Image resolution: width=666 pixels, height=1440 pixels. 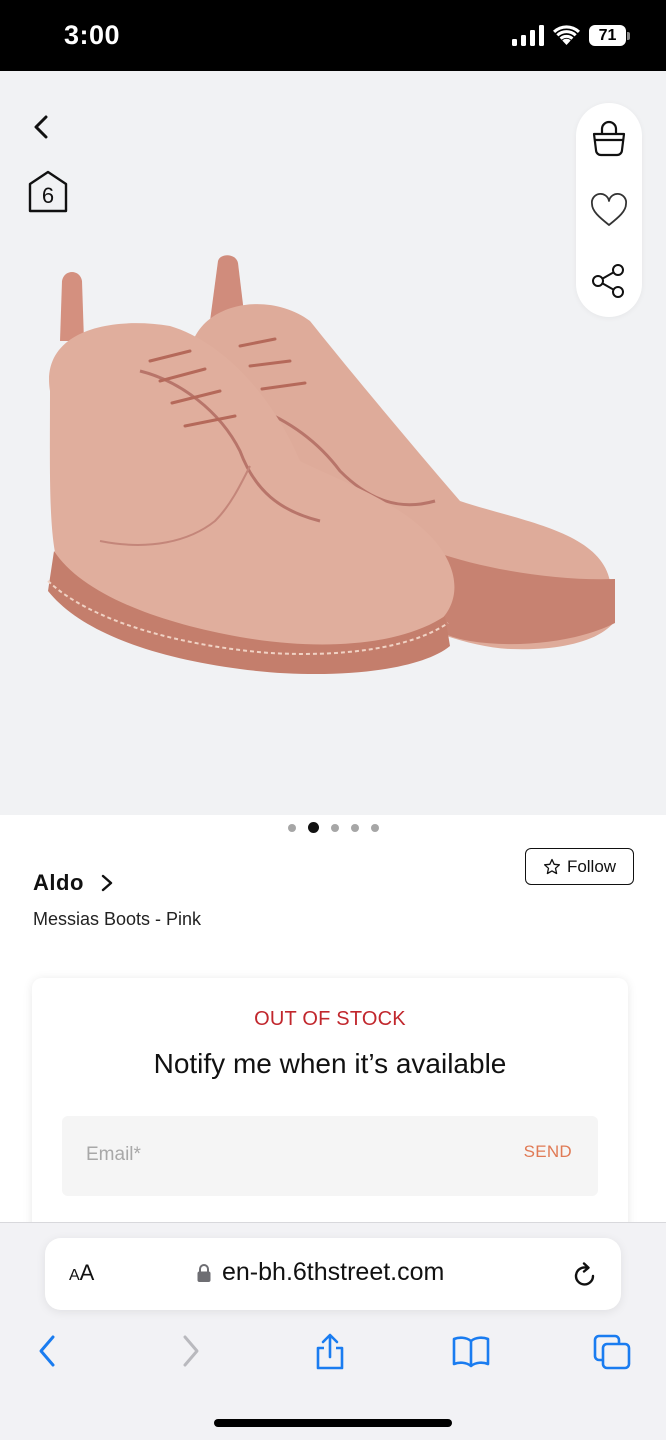 I want to click on product-name: Messias Boots - Pink, so click(x=117, y=919).